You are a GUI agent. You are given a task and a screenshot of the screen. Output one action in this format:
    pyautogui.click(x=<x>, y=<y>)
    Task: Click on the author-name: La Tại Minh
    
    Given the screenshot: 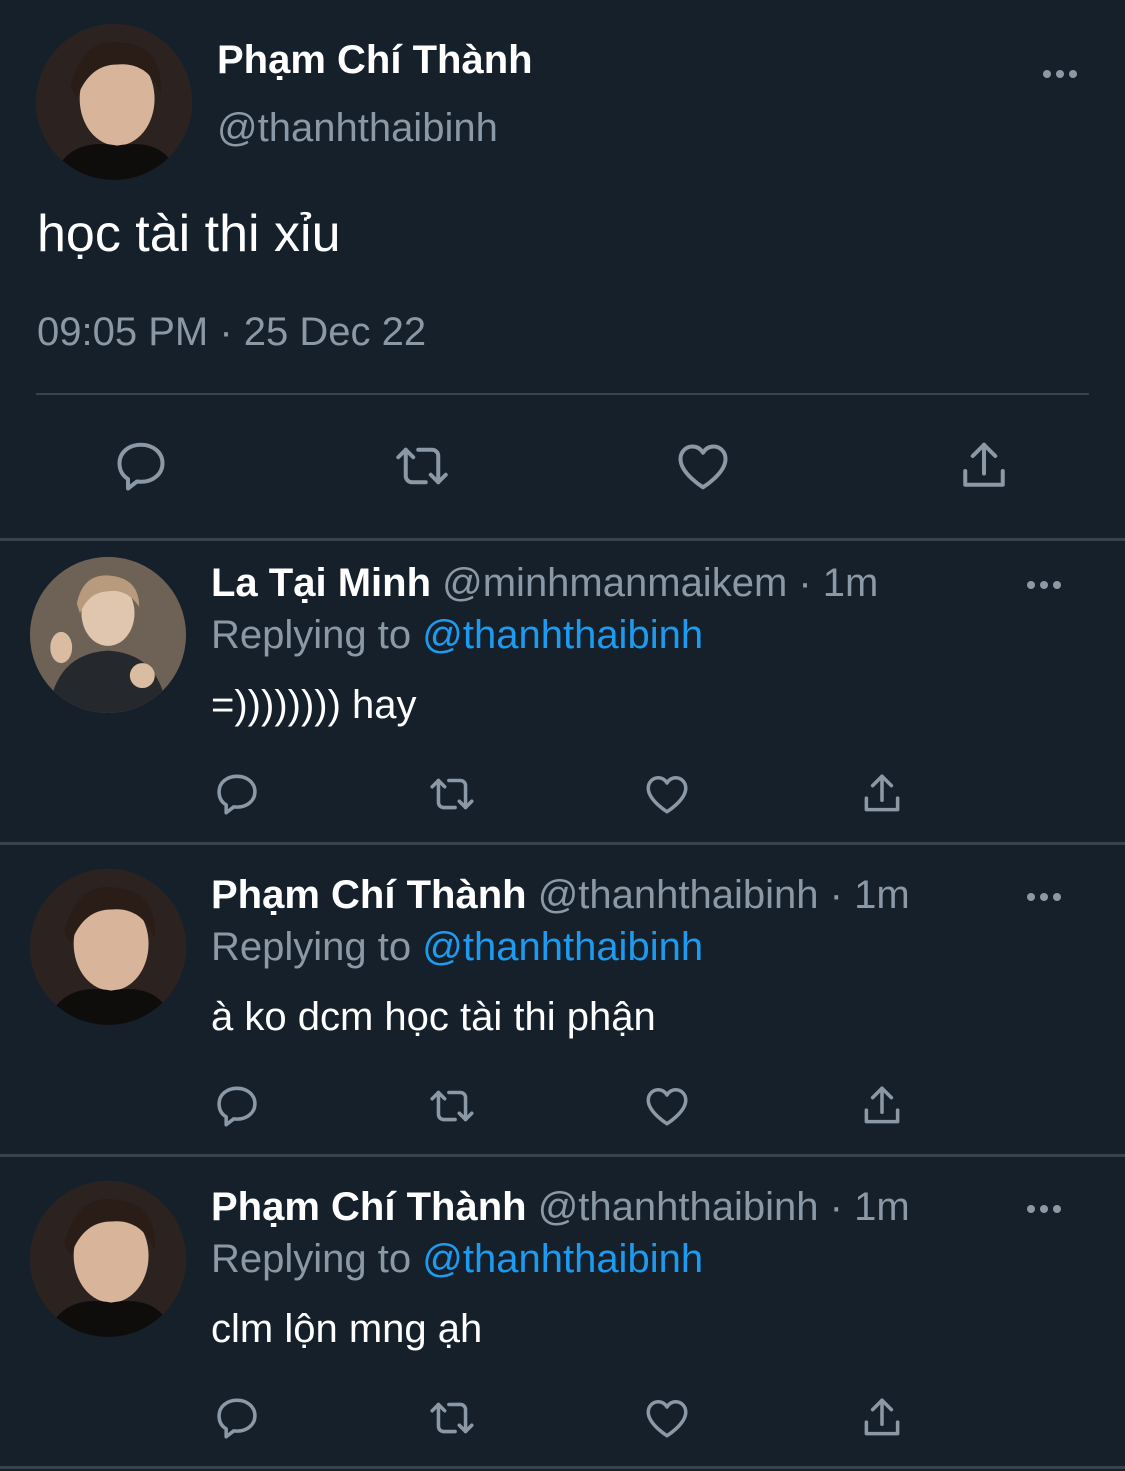 What is the action you would take?
    pyautogui.click(x=321, y=583)
    